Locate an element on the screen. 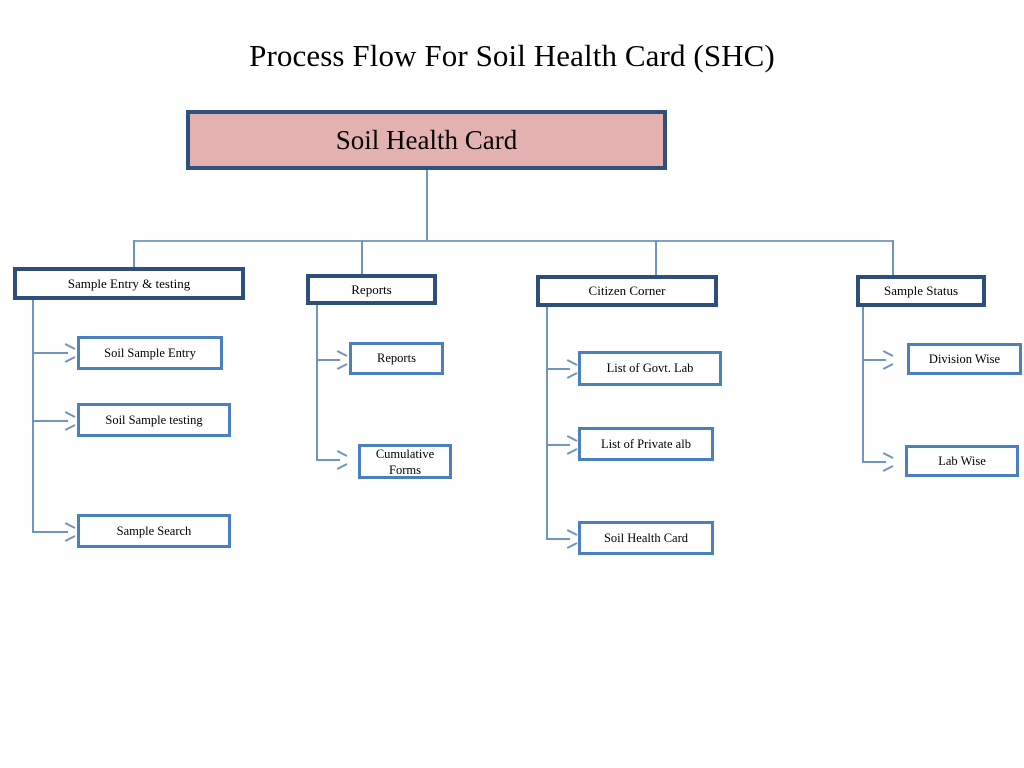 This screenshot has height=768, width=1024. node-cumulative-forms: Cumulative Forms is located at coordinates (405, 461).